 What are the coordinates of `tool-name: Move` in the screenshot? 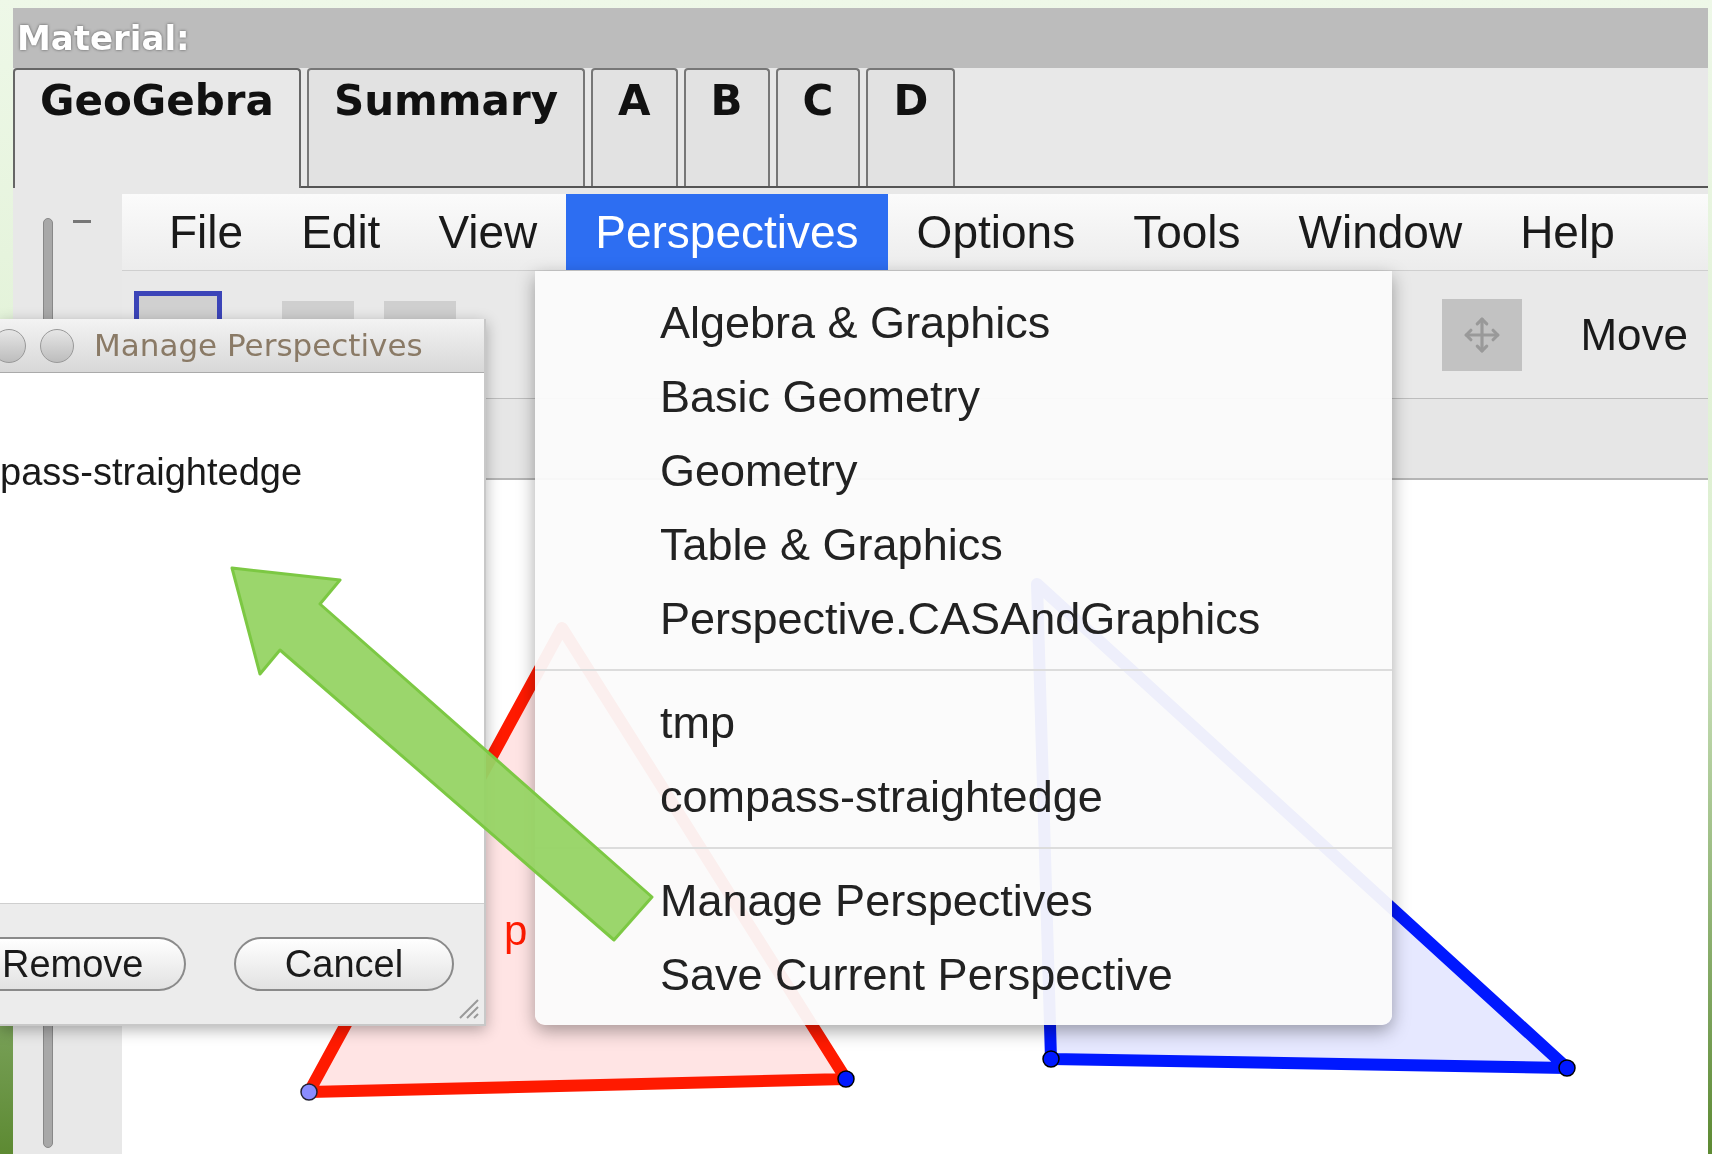 It's located at (1634, 334).